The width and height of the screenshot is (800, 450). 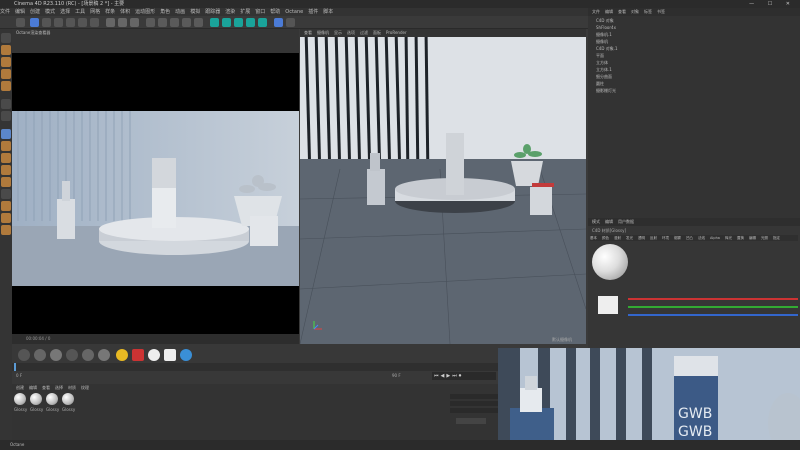 I want to click on sculpt-icon, so click(x=6, y=206).